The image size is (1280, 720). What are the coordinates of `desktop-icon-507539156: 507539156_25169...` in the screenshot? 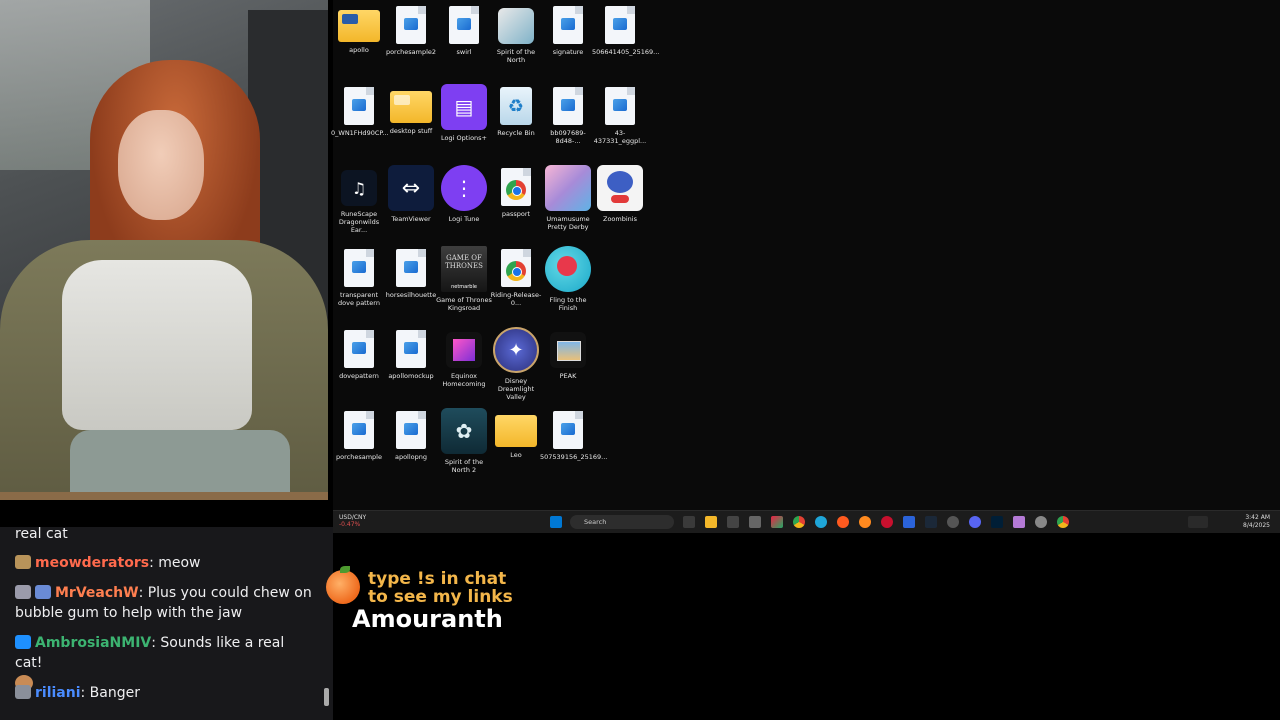 It's located at (574, 433).